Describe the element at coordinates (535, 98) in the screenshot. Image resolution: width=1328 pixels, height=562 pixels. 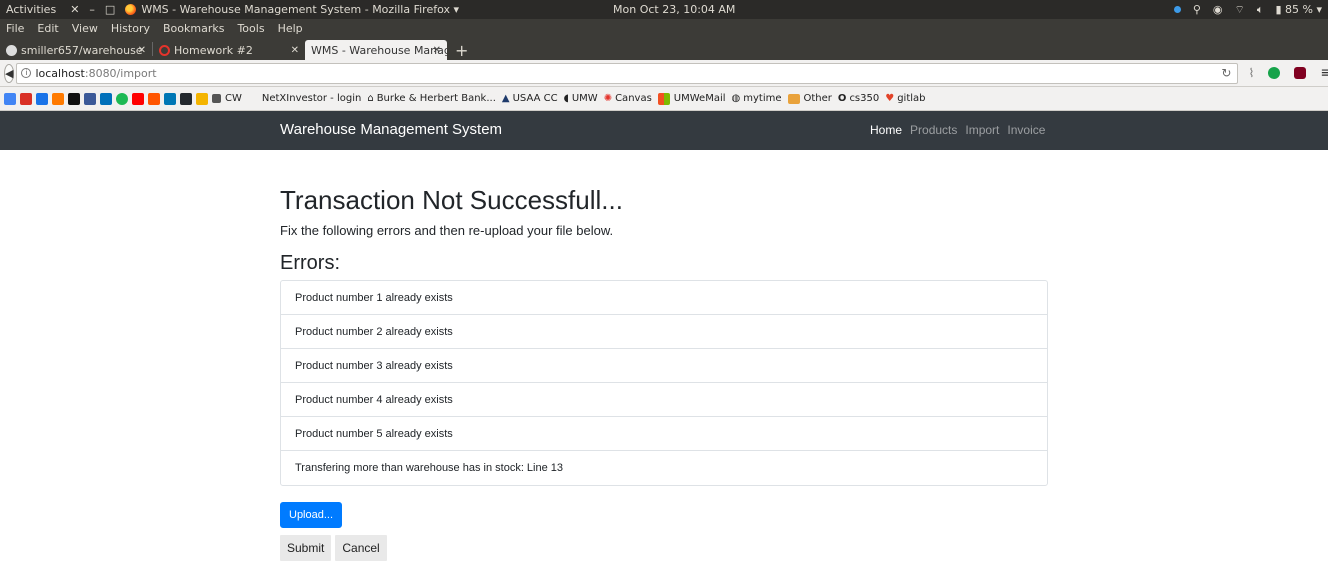
I see `bookmark-label: USAA CC` at that location.